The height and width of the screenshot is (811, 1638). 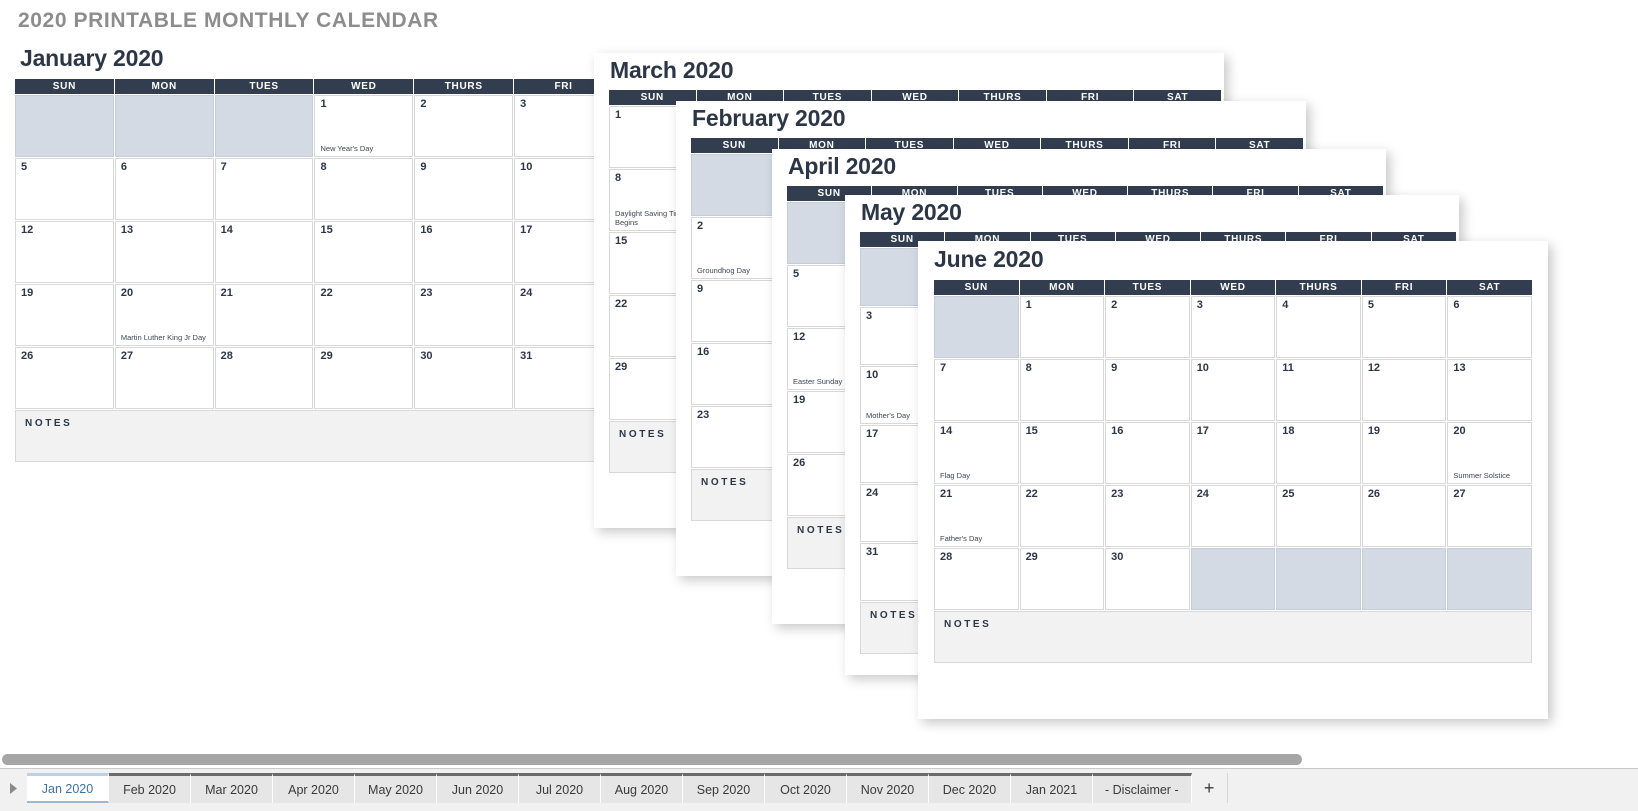 What do you see at coordinates (1489, 453) in the screenshot?
I see `day-cell: 20 Summer Solstice` at bounding box center [1489, 453].